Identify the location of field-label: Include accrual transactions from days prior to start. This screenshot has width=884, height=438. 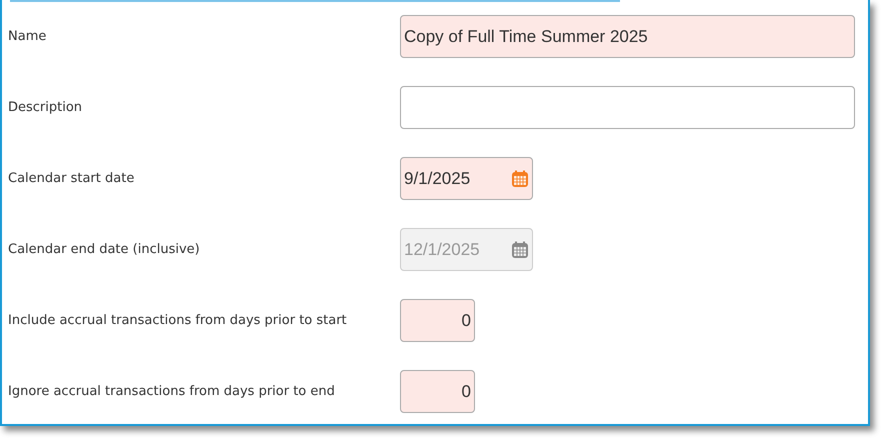
(177, 321).